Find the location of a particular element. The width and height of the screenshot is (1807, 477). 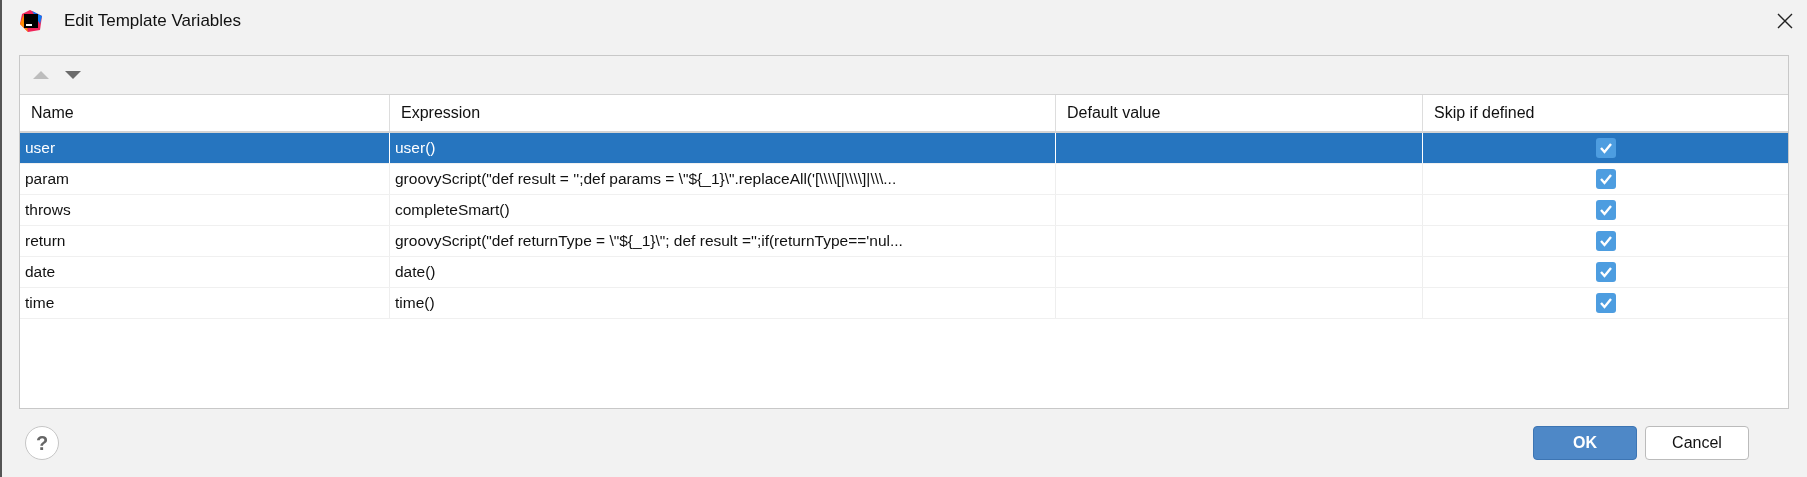

column-header: Name is located at coordinates (204, 113).